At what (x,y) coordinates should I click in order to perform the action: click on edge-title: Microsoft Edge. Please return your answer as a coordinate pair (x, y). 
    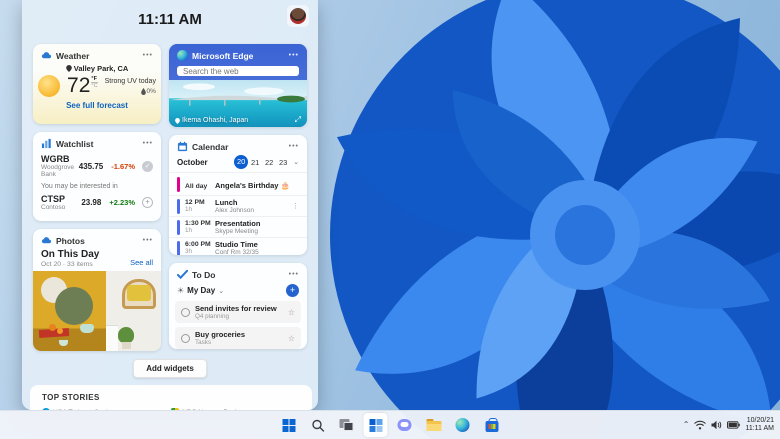
    Looking at the image, I should click on (223, 55).